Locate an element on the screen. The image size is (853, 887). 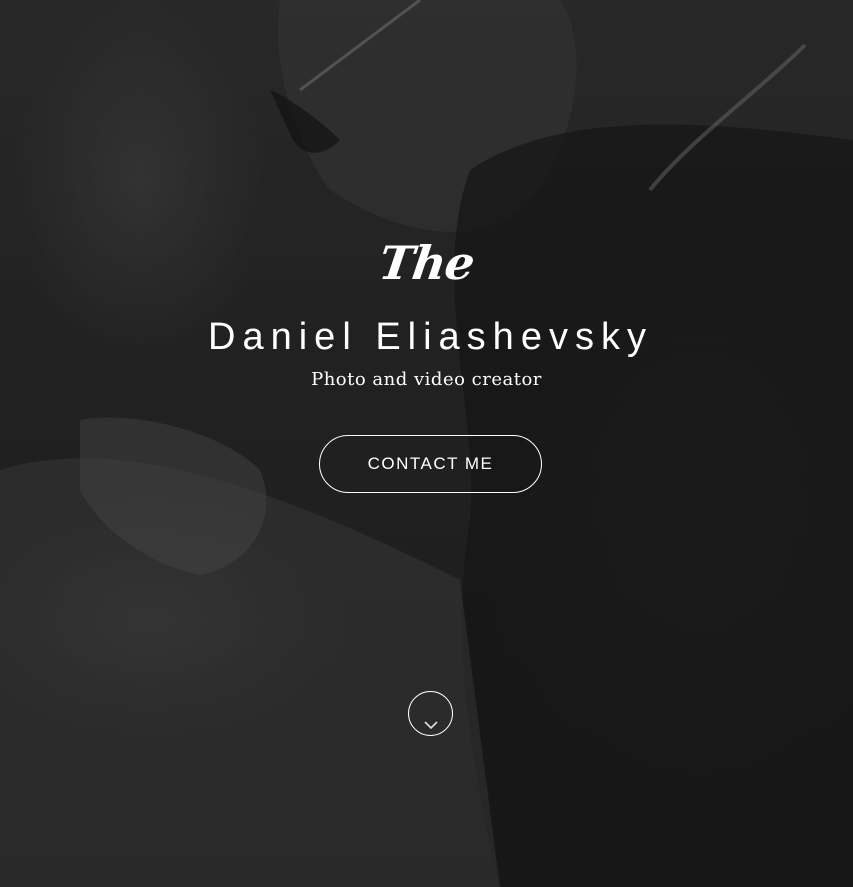
contact-button-label: CONTACT ME is located at coordinates (430, 463).